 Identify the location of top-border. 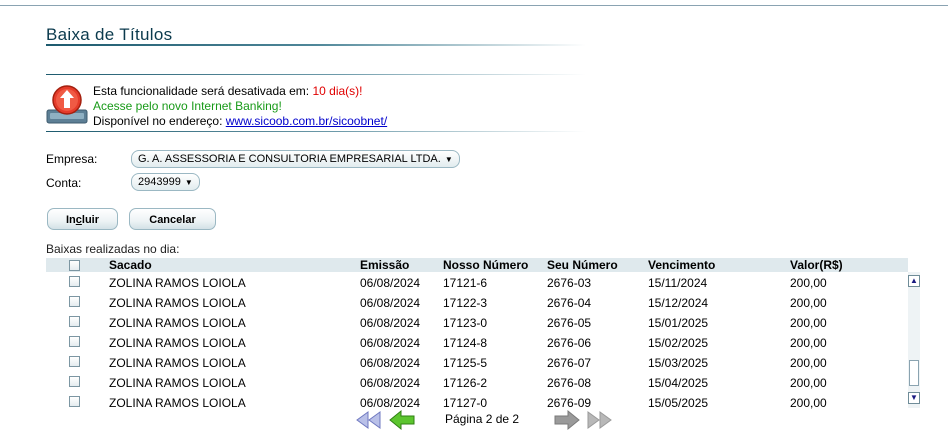
(474, 5).